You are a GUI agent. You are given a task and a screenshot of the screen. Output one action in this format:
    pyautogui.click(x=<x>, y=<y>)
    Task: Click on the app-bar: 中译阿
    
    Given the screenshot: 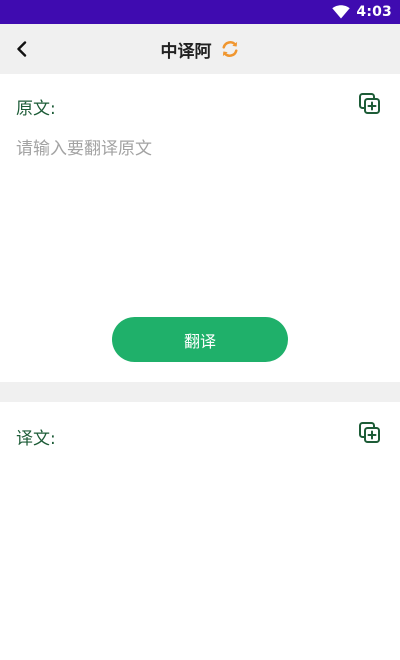 What is the action you would take?
    pyautogui.click(x=200, y=49)
    